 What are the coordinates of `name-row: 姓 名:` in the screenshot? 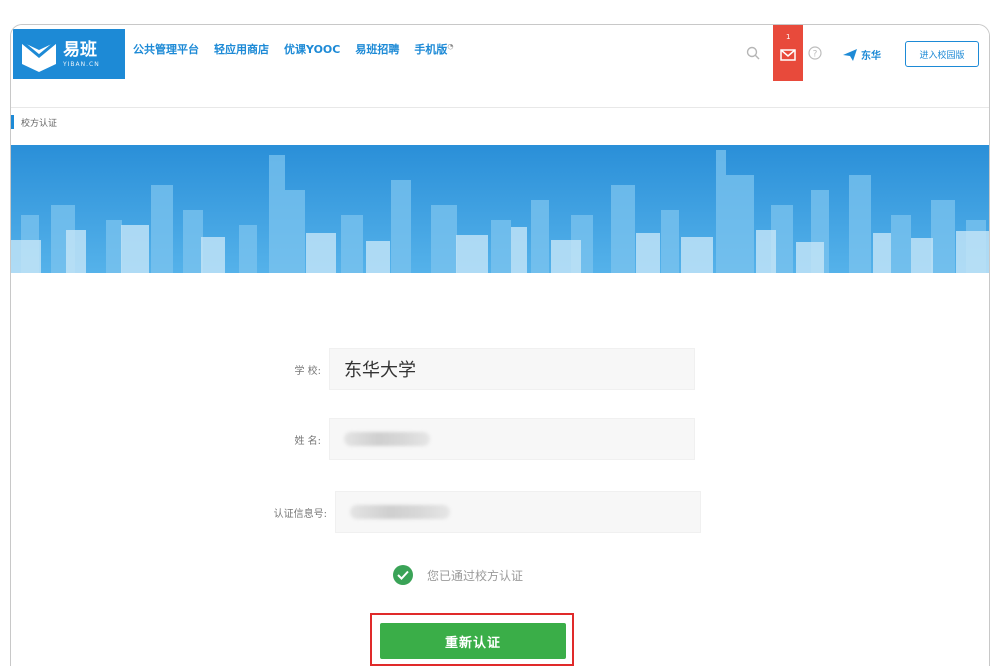 It's located at (468, 439).